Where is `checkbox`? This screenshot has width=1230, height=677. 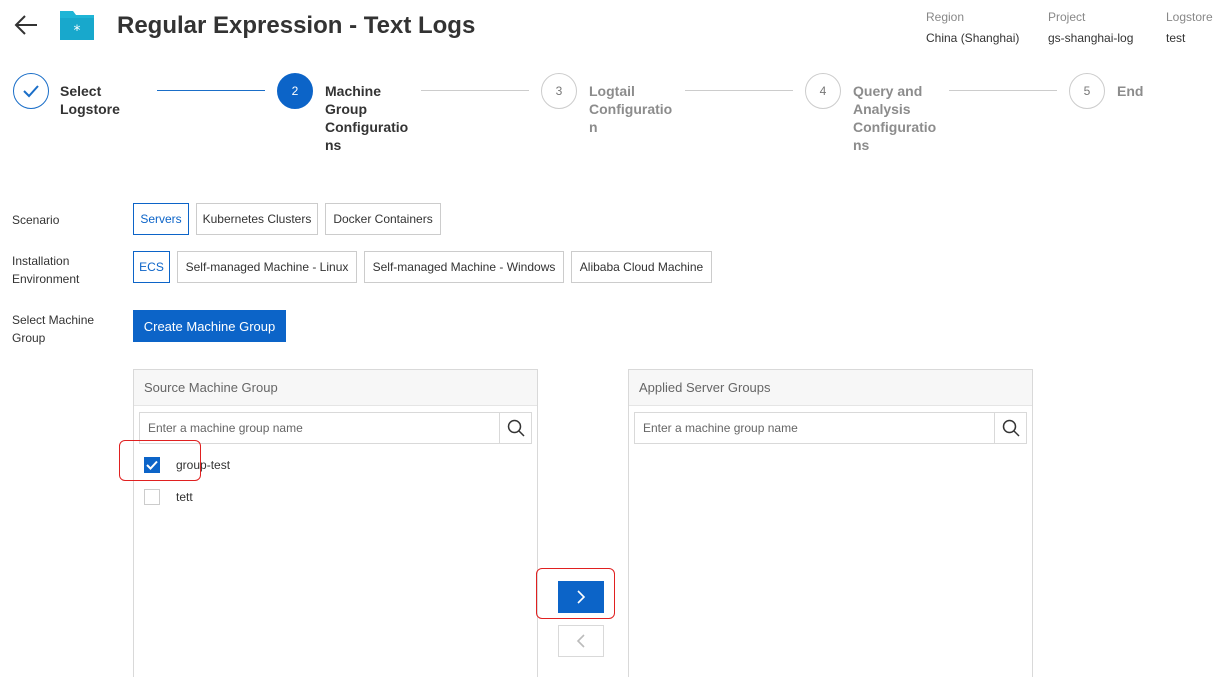
checkbox is located at coordinates (152, 497).